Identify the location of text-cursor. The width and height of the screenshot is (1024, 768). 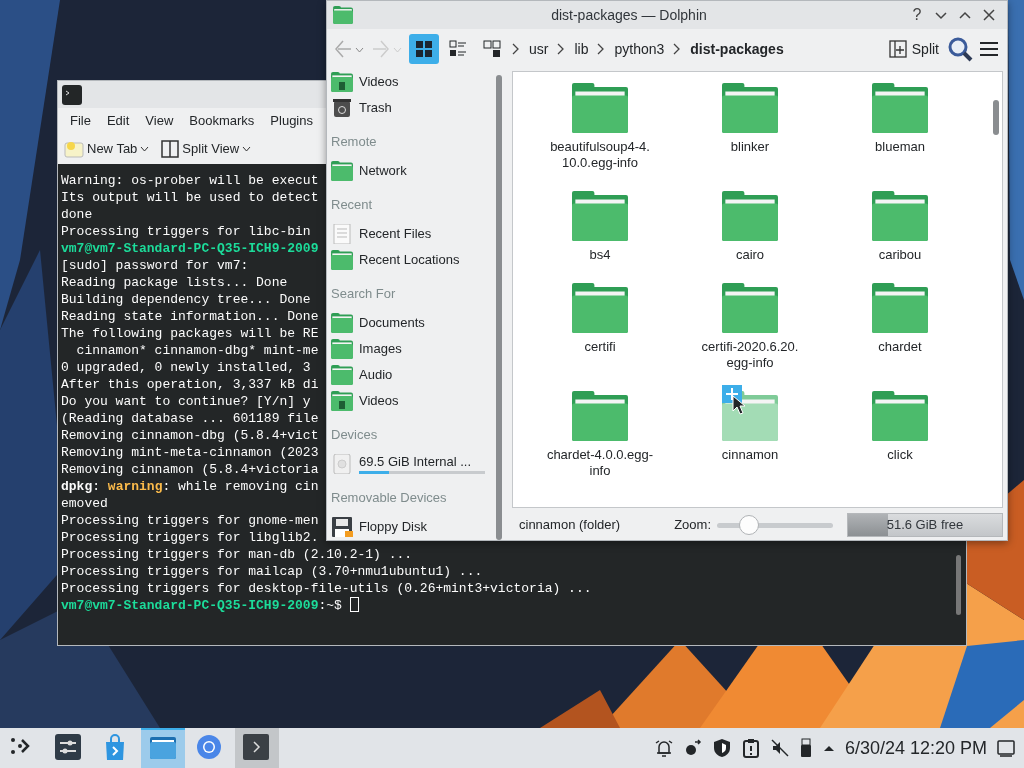
(354, 604).